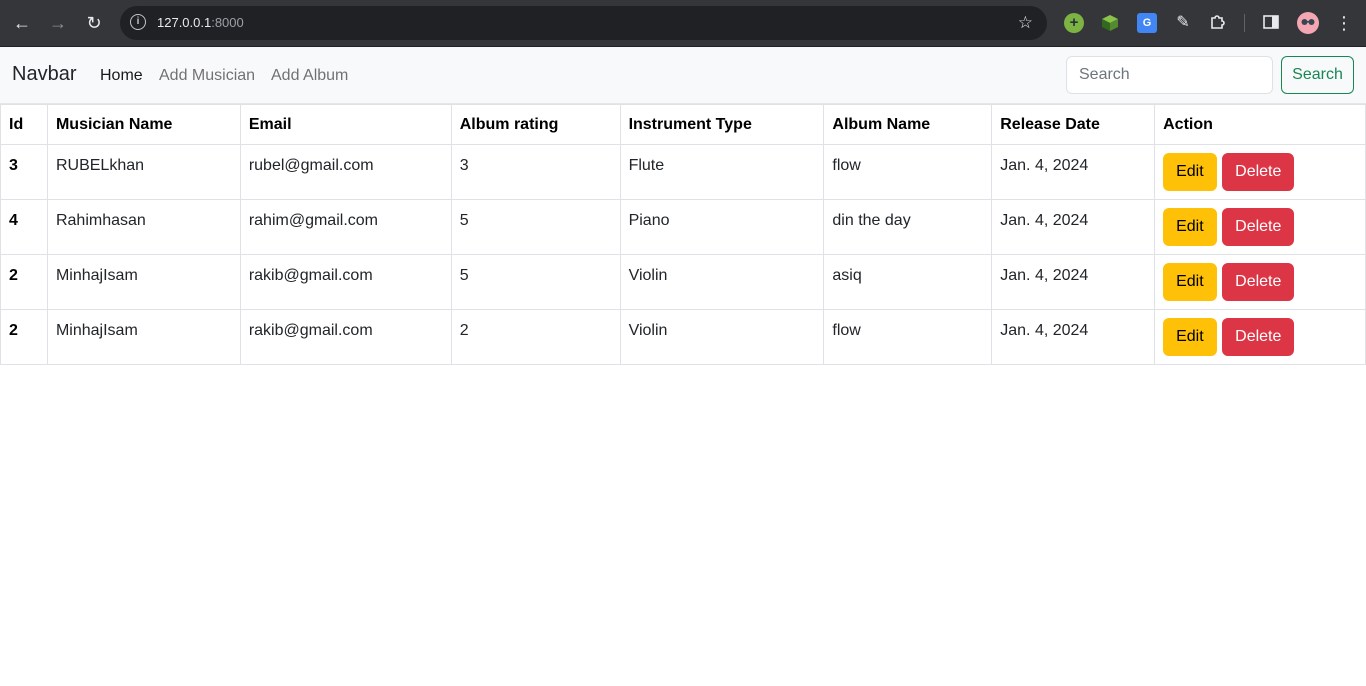  Describe the element at coordinates (908, 227) in the screenshot. I see `cell-album-name: din the day` at that location.